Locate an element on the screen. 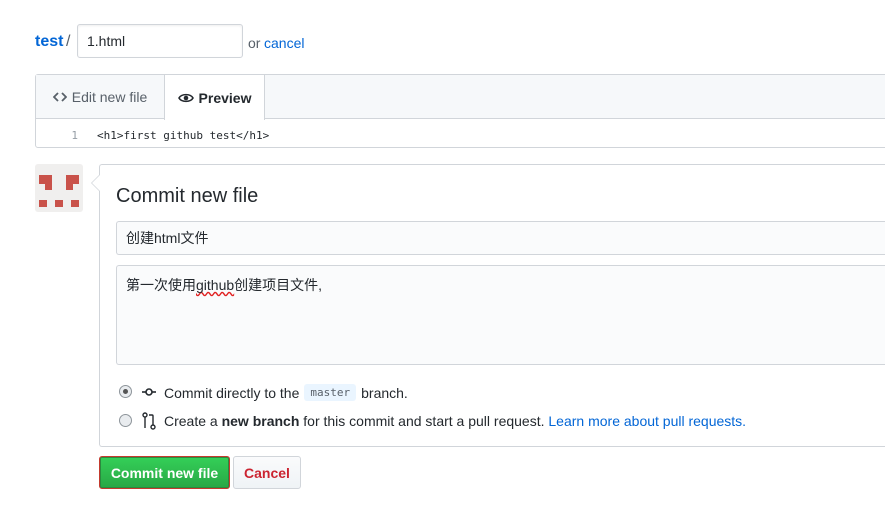  new-branch-bold: new branch is located at coordinates (260, 421).